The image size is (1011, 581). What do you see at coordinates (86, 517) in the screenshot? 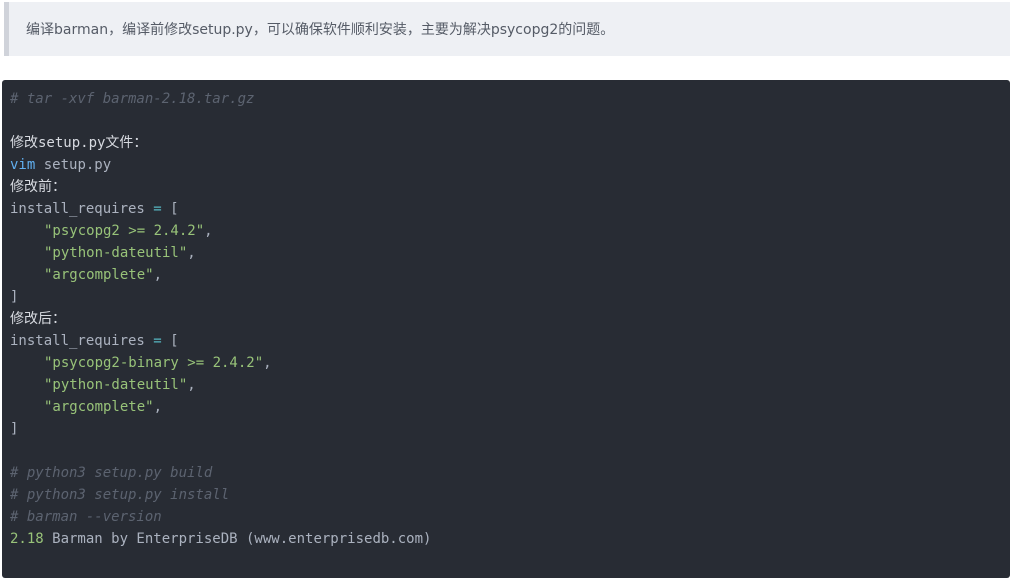
I see `code-comment: # barman --version` at bounding box center [86, 517].